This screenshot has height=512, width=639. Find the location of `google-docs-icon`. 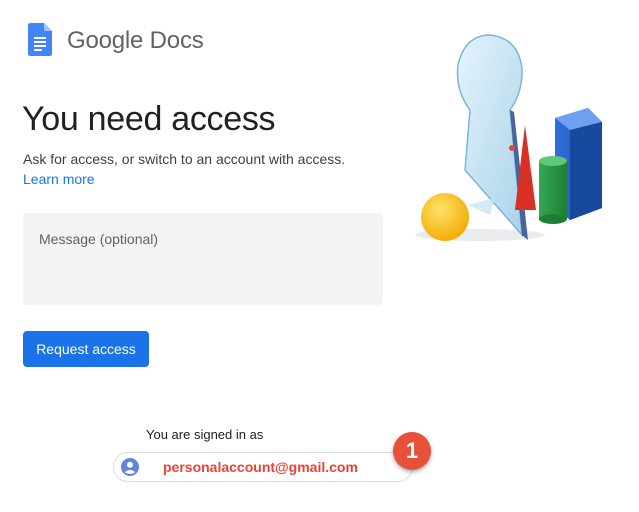

google-docs-icon is located at coordinates (40, 39).